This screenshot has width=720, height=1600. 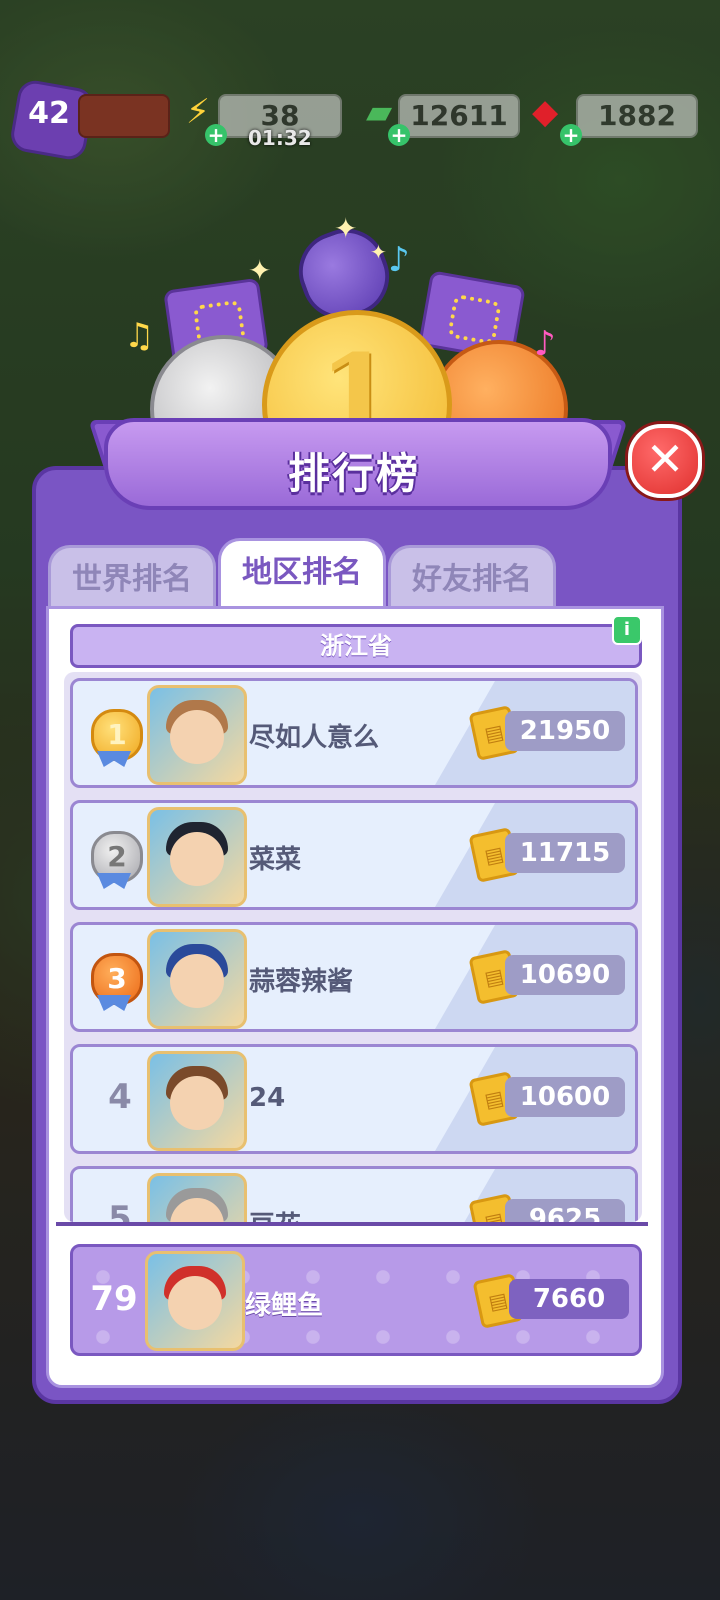 What do you see at coordinates (571, 135) in the screenshot?
I see `add-gem-button: +` at bounding box center [571, 135].